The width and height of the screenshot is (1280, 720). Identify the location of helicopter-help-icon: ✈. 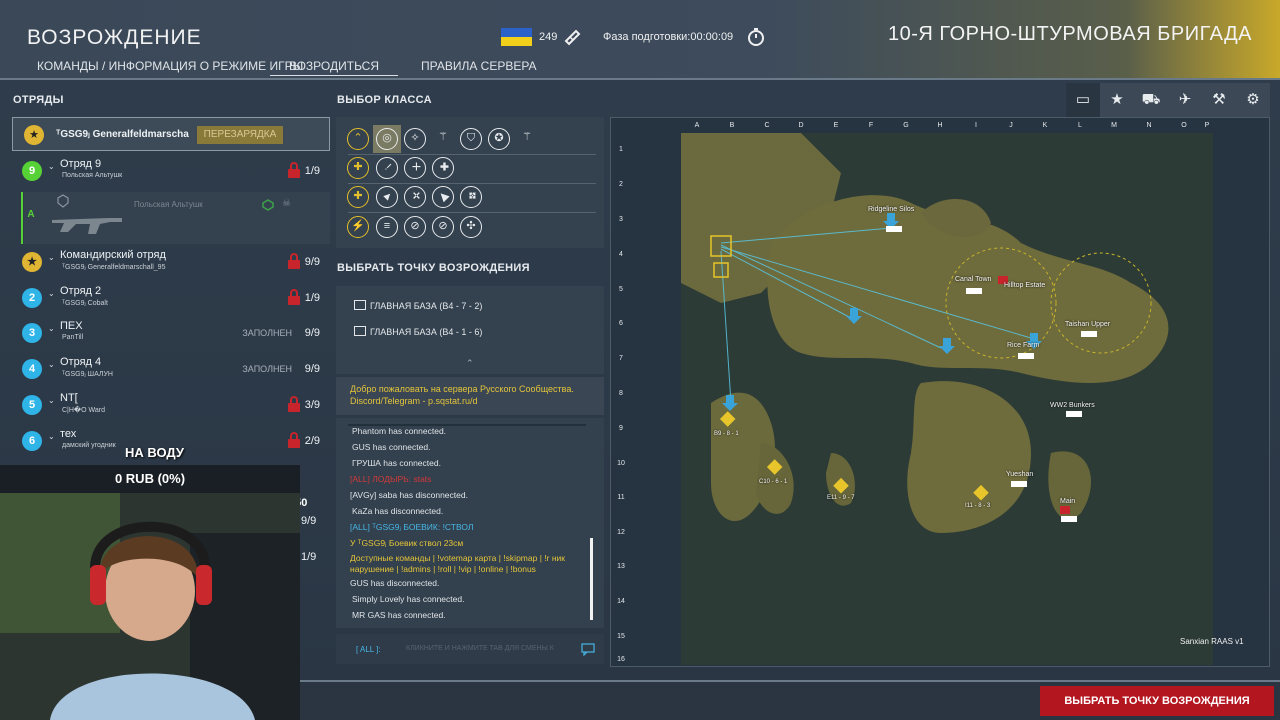
(1185, 100).